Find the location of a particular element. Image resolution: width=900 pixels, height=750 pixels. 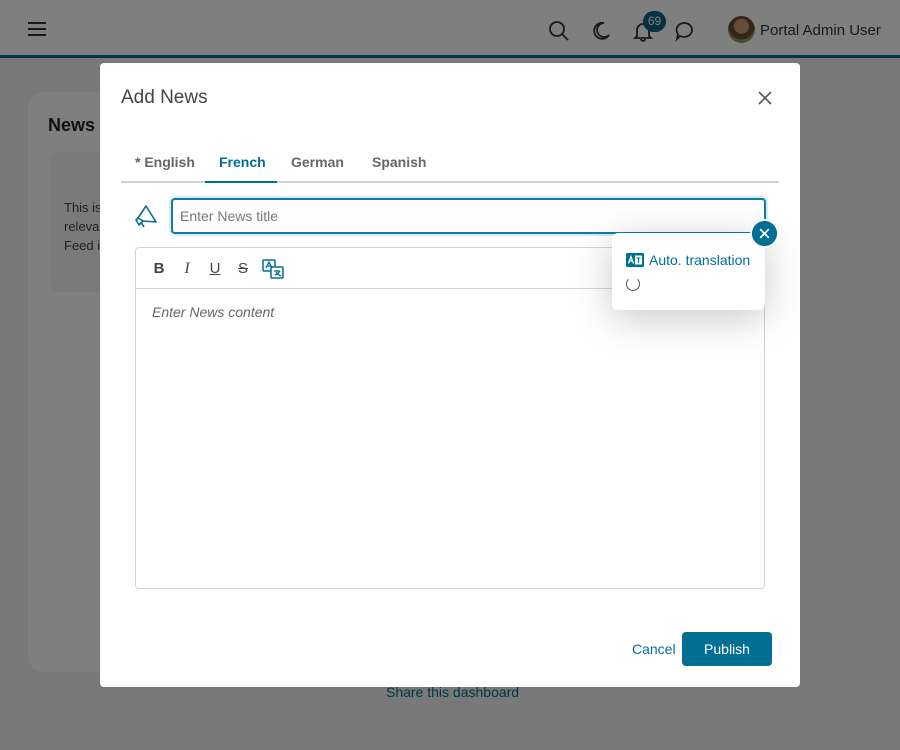

auto-translation-label: Auto. translation is located at coordinates (700, 260).